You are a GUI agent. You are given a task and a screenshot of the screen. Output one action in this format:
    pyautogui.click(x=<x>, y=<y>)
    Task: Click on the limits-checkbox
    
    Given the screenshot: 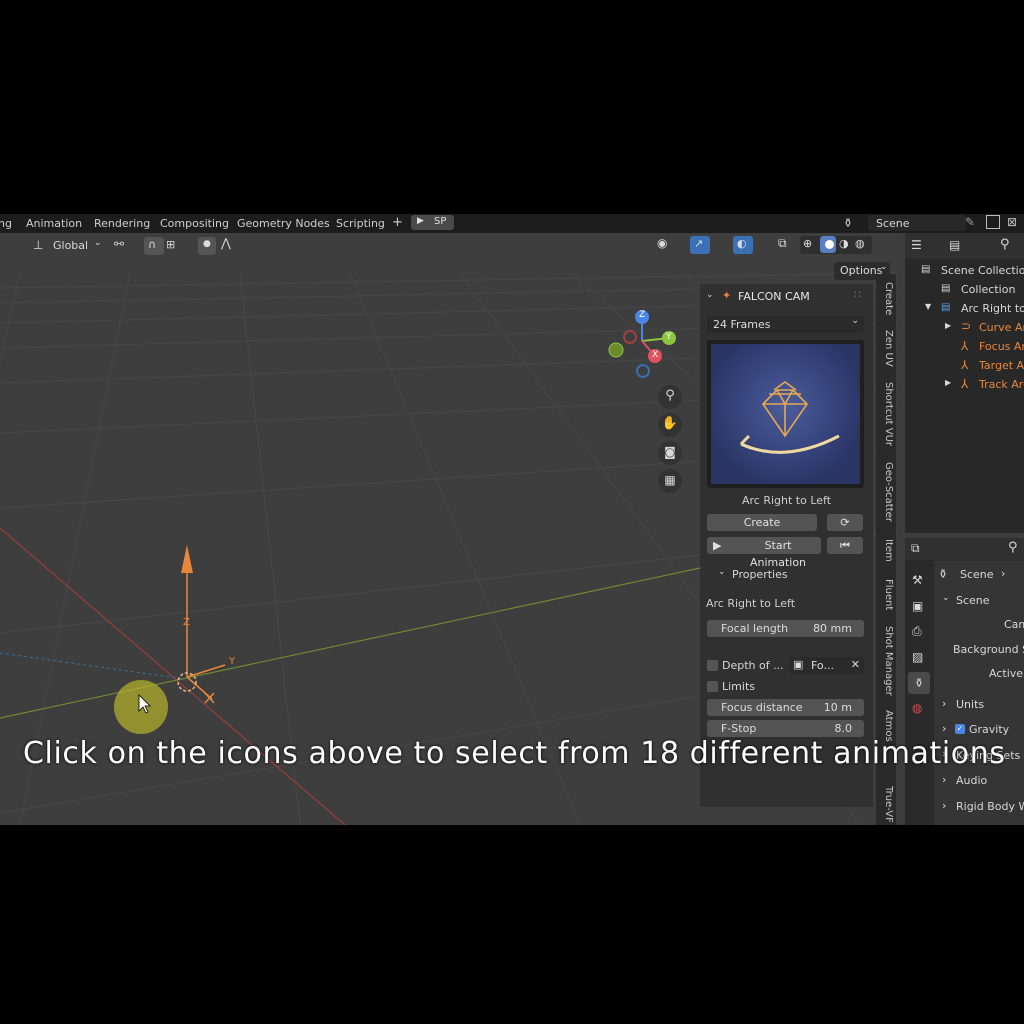 What is the action you would take?
    pyautogui.click(x=712, y=686)
    